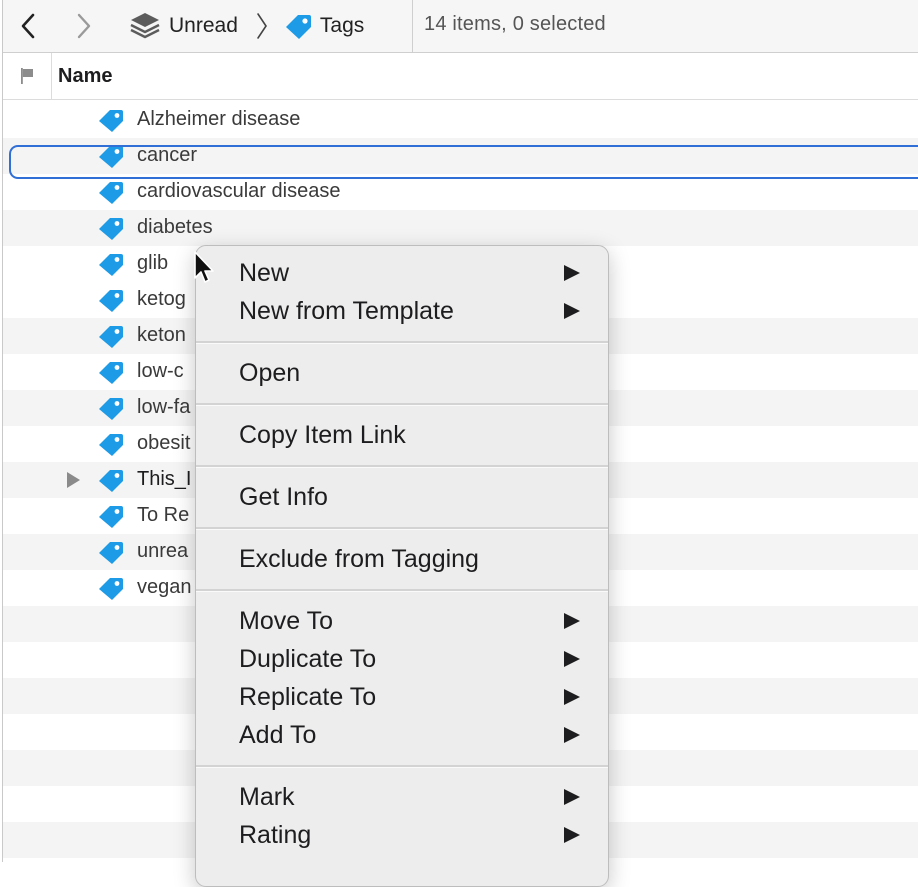 This screenshot has width=918, height=887. Describe the element at coordinates (402, 735) in the screenshot. I see `menu-item-add-to: Add To` at that location.